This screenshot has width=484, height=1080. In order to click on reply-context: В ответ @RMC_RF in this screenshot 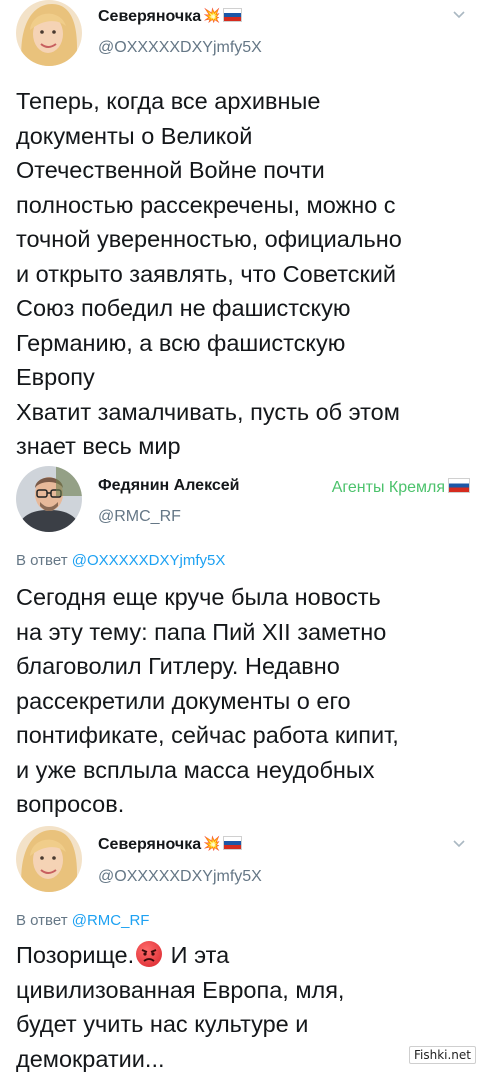, I will do `click(83, 920)`.